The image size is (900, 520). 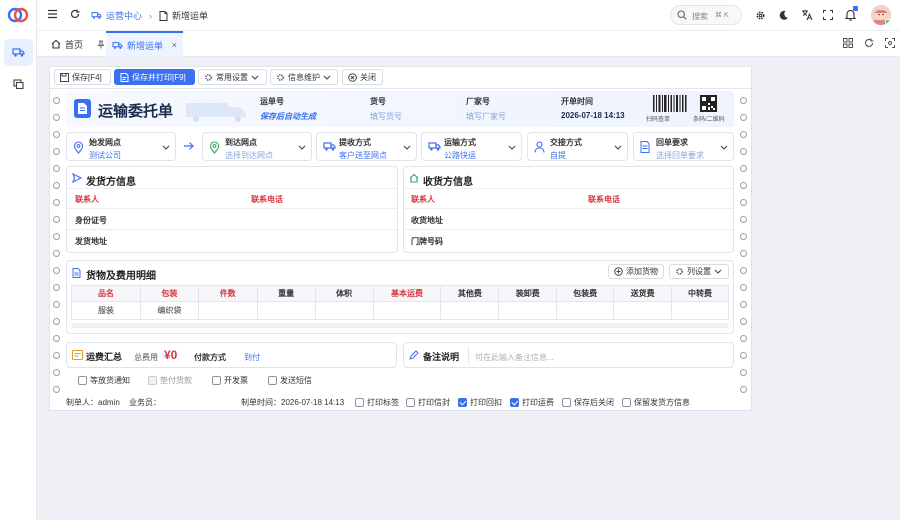 I want to click on bell-icon, so click(x=851, y=13).